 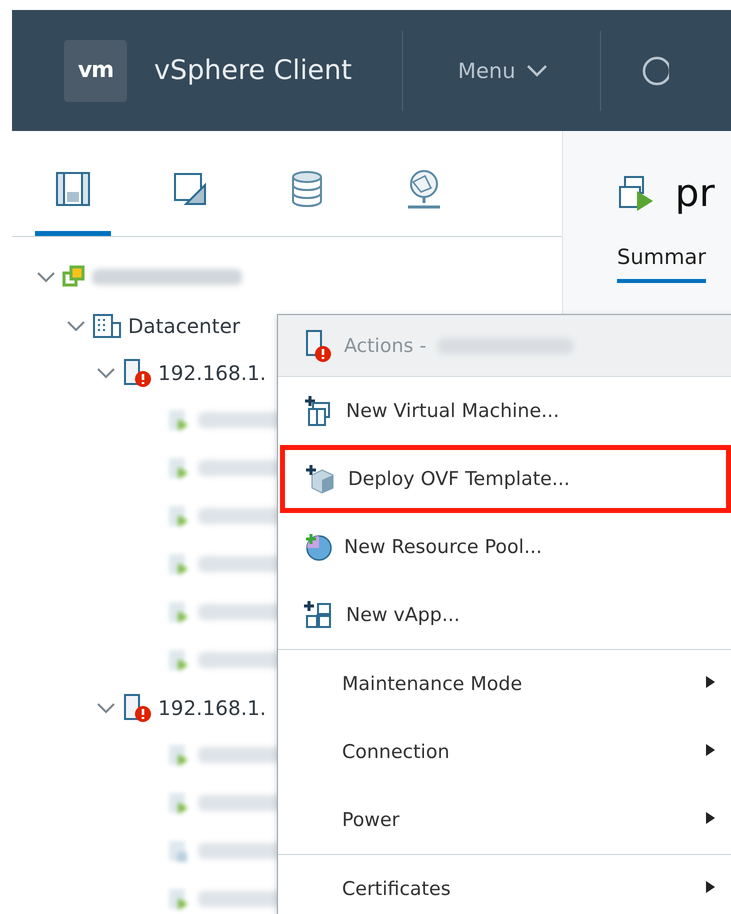 I want to click on vapp-add-icon, so click(x=319, y=615).